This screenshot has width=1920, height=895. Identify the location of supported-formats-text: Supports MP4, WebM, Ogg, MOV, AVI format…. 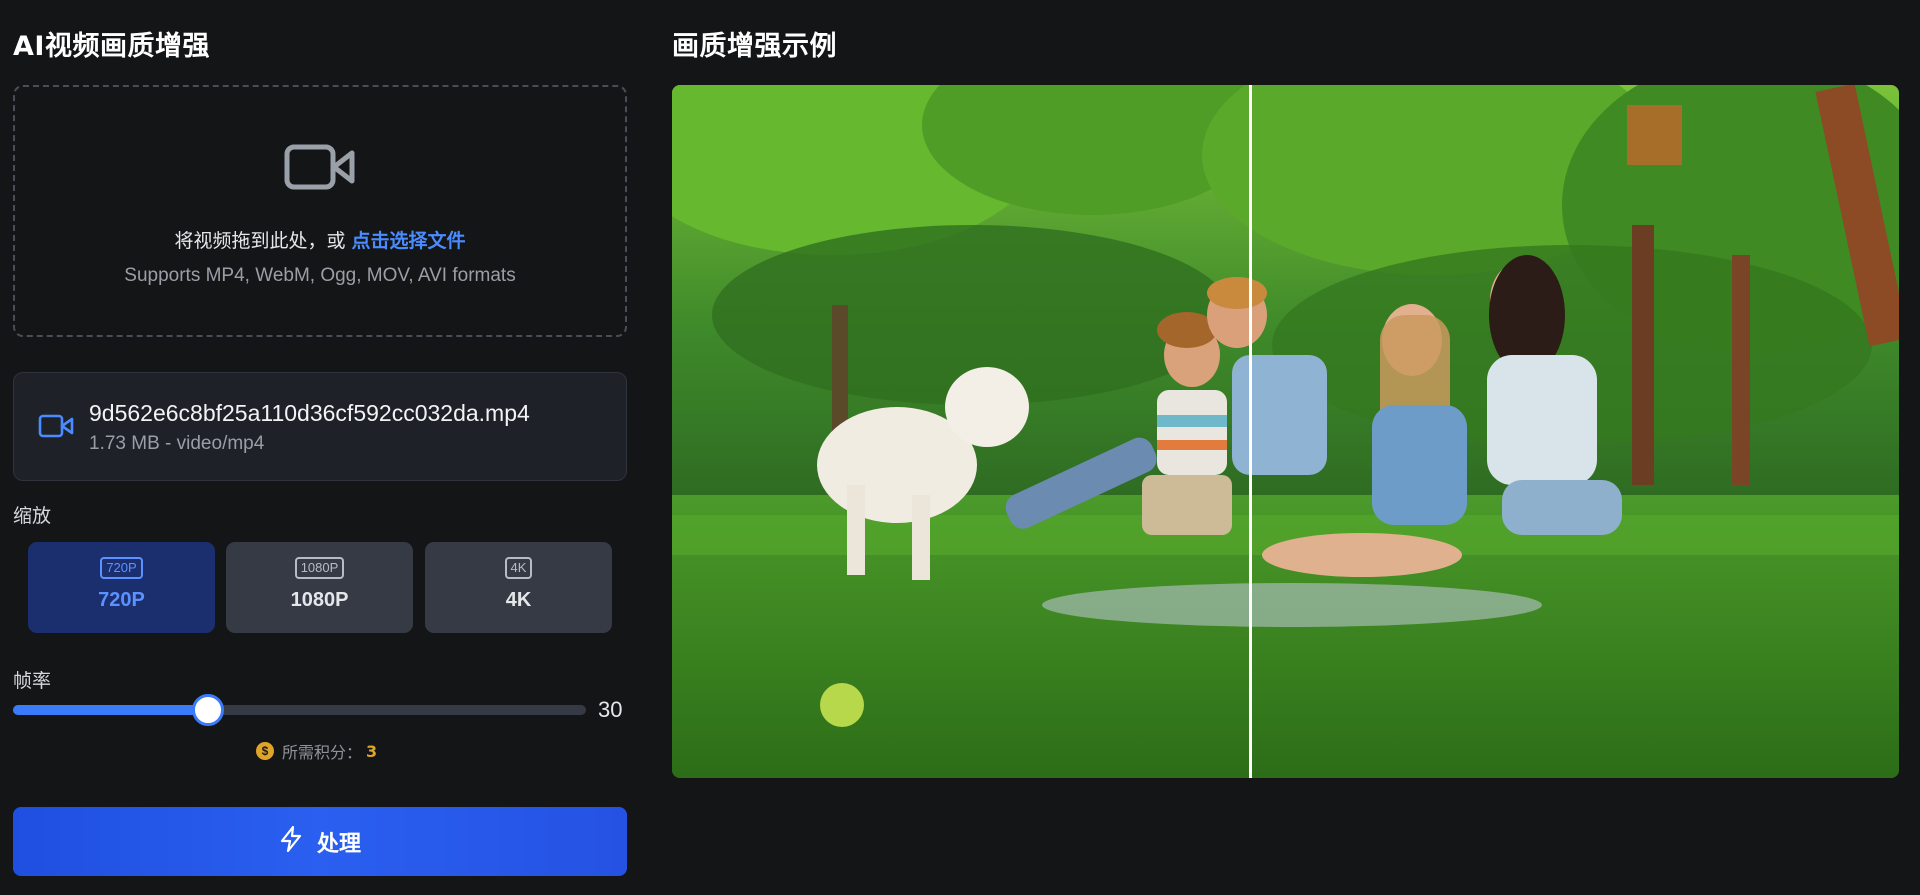
(320, 275).